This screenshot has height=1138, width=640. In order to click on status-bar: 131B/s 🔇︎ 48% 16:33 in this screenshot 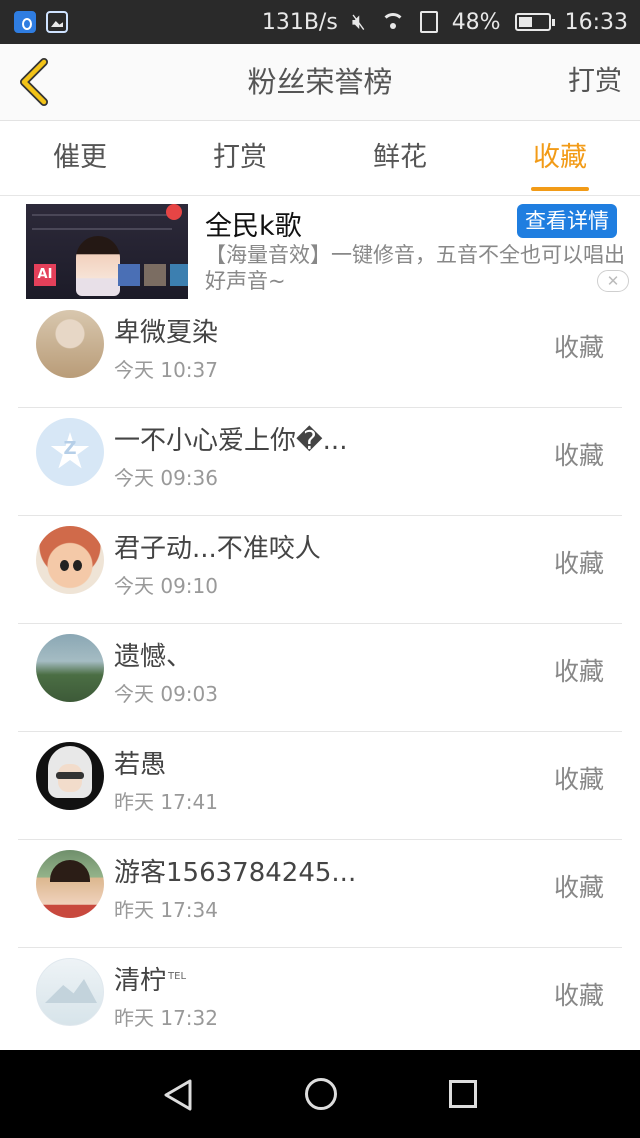, I will do `click(320, 22)`.